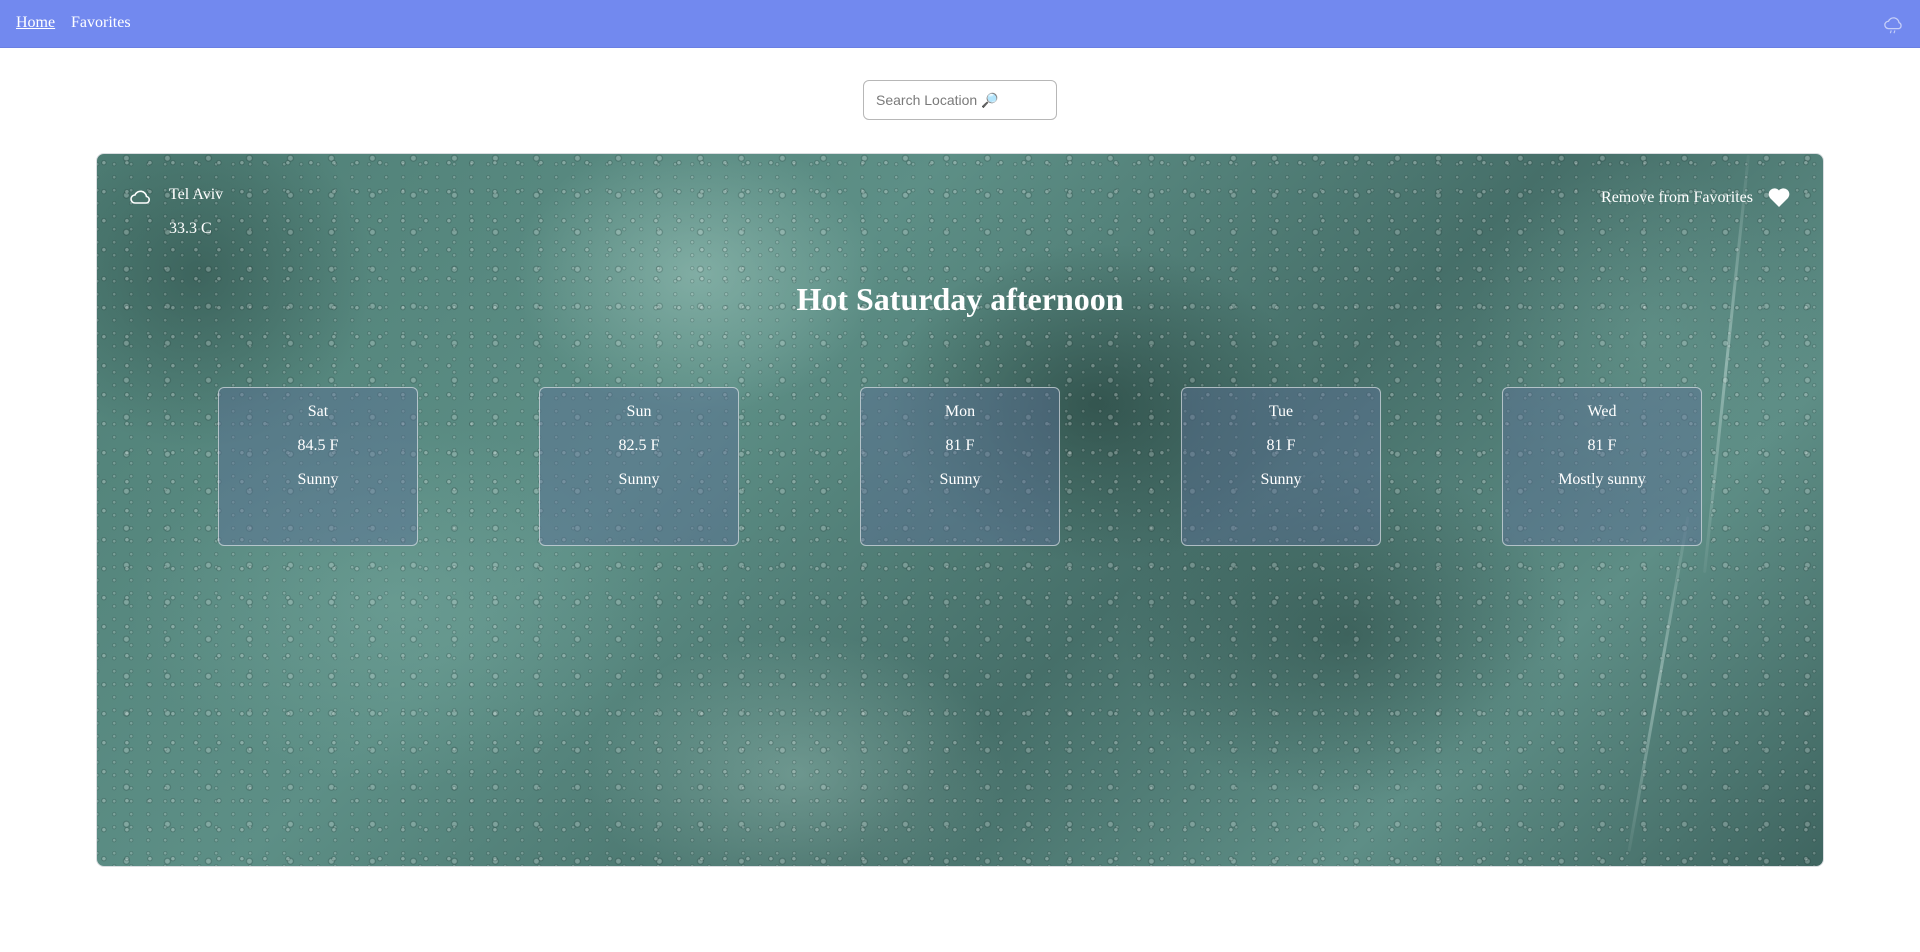  What do you see at coordinates (1894, 24) in the screenshot?
I see `cloud-toggle-icon` at bounding box center [1894, 24].